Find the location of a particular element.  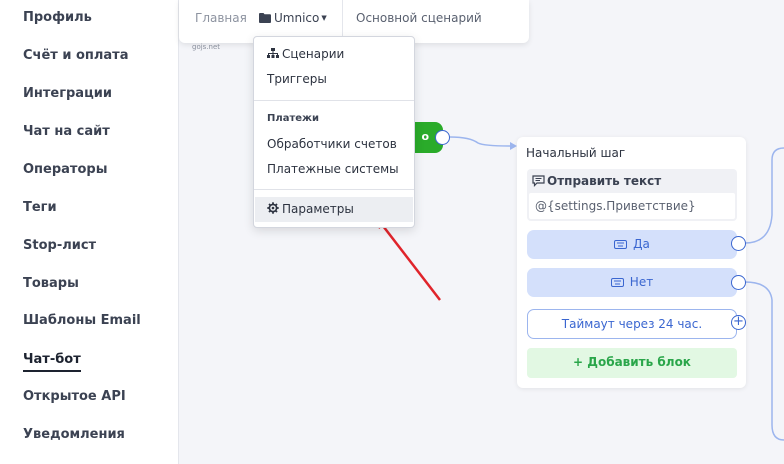

link-no is located at coordinates (764, 361).